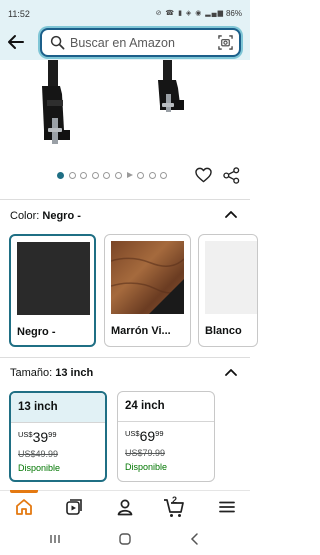 This screenshot has height=555, width=320. Describe the element at coordinates (16, 42) in the screenshot. I see `back-arrow-icon` at that location.